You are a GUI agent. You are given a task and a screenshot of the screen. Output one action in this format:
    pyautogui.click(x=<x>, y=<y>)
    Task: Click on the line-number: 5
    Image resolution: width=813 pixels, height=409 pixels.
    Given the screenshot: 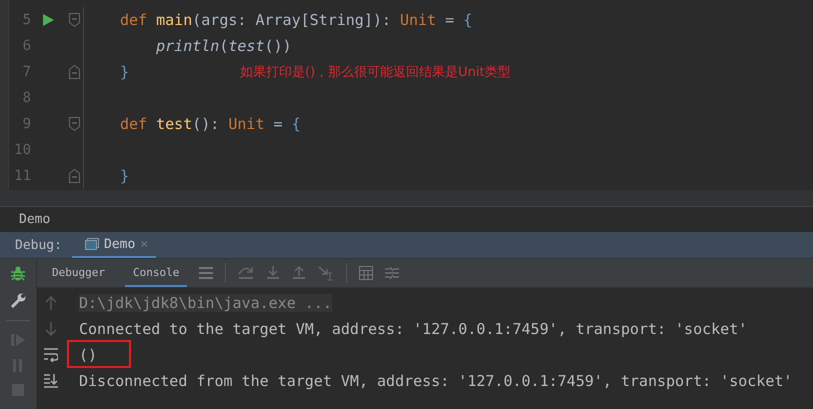 What is the action you would take?
    pyautogui.click(x=26, y=20)
    